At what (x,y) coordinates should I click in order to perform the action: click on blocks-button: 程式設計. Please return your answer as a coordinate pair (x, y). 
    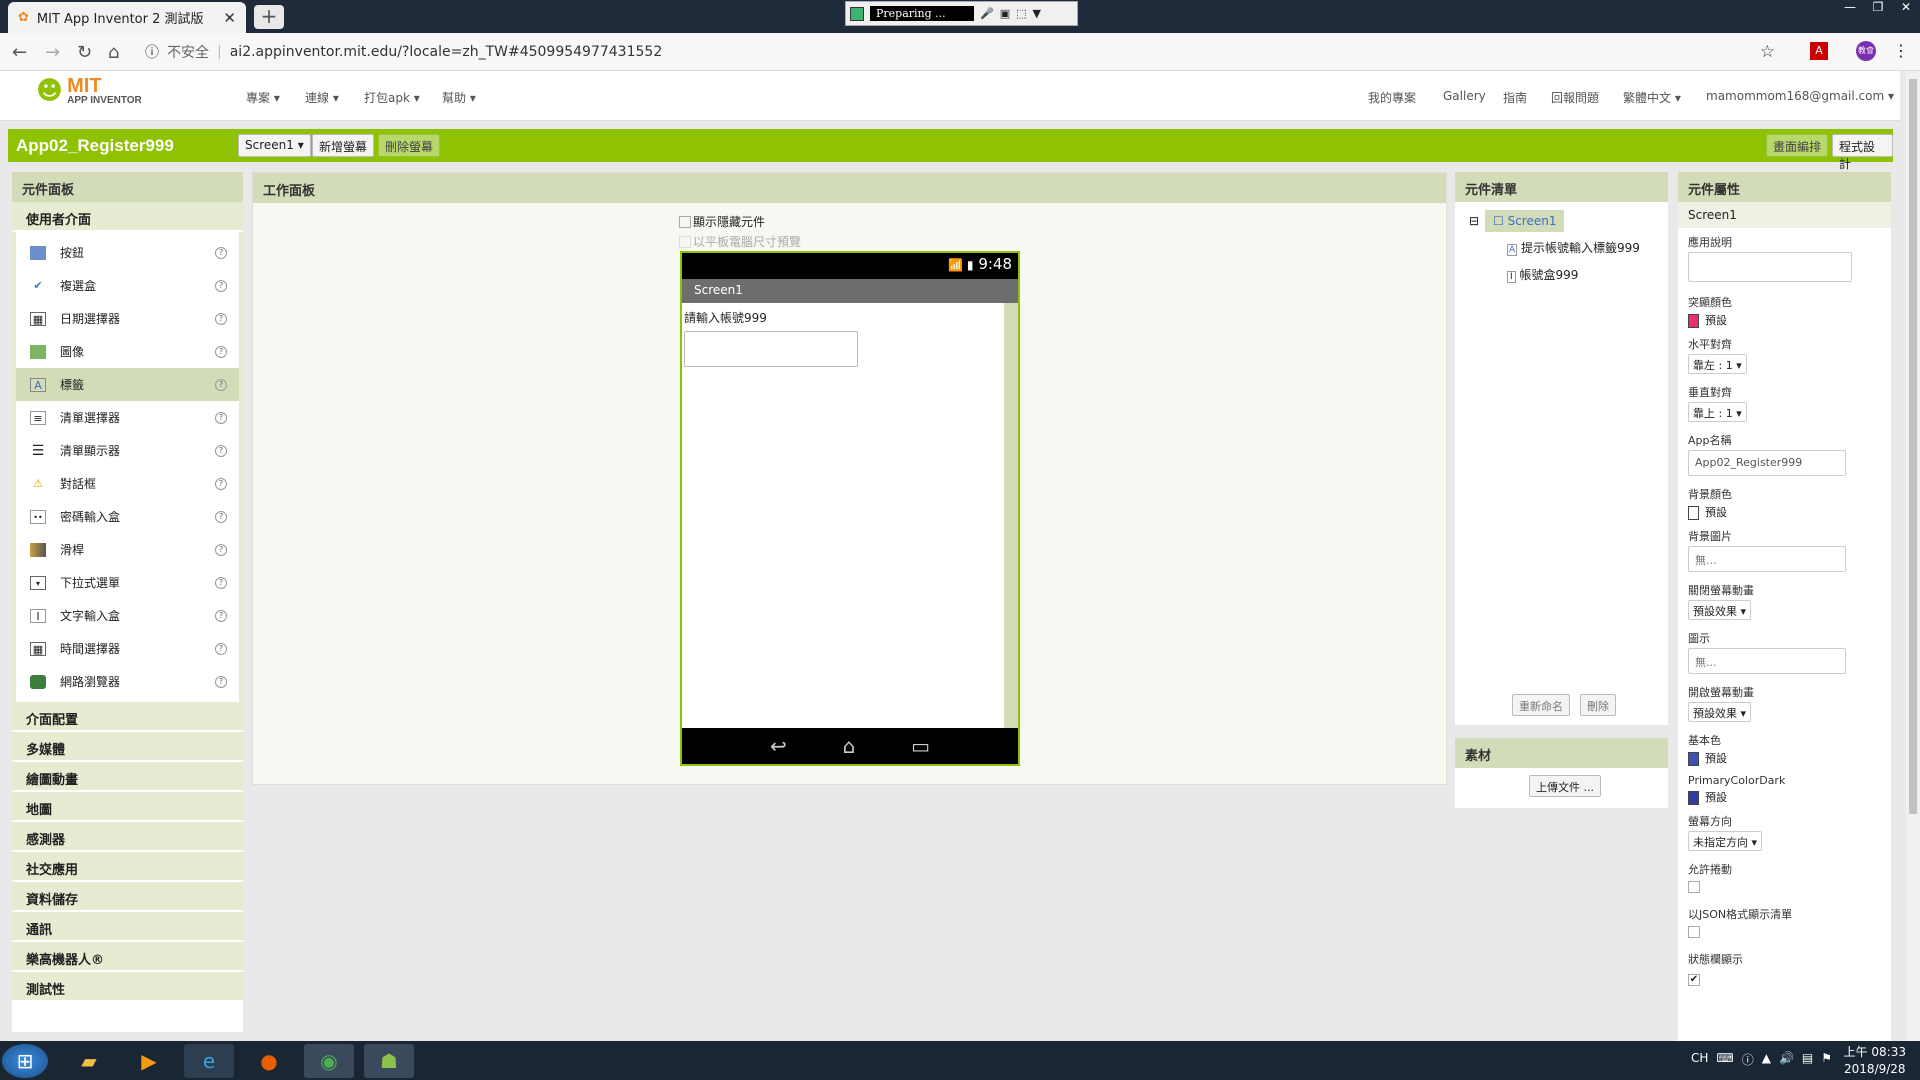
    Looking at the image, I should click on (1862, 152).